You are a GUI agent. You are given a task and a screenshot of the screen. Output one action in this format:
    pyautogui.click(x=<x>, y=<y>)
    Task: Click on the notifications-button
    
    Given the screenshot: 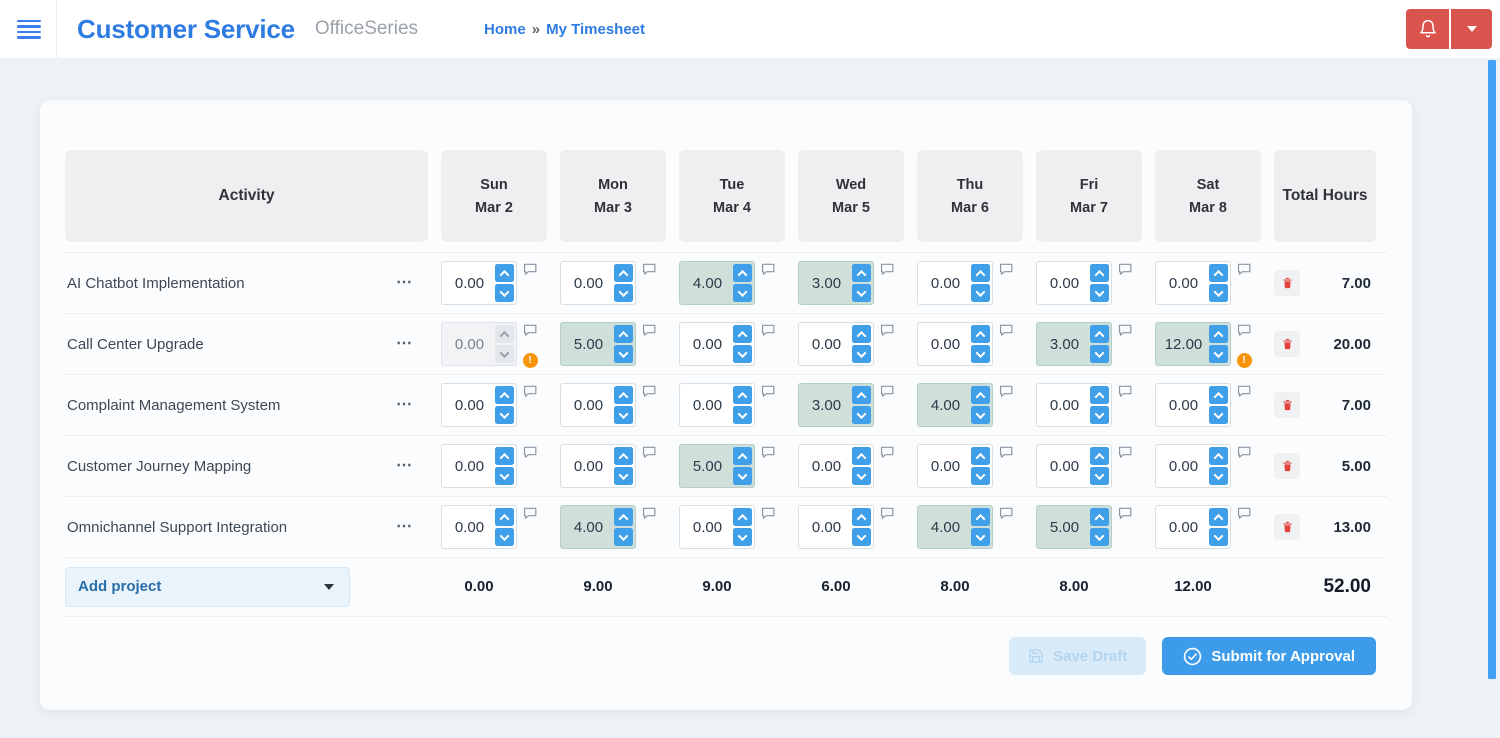 What is the action you would take?
    pyautogui.click(x=1427, y=29)
    